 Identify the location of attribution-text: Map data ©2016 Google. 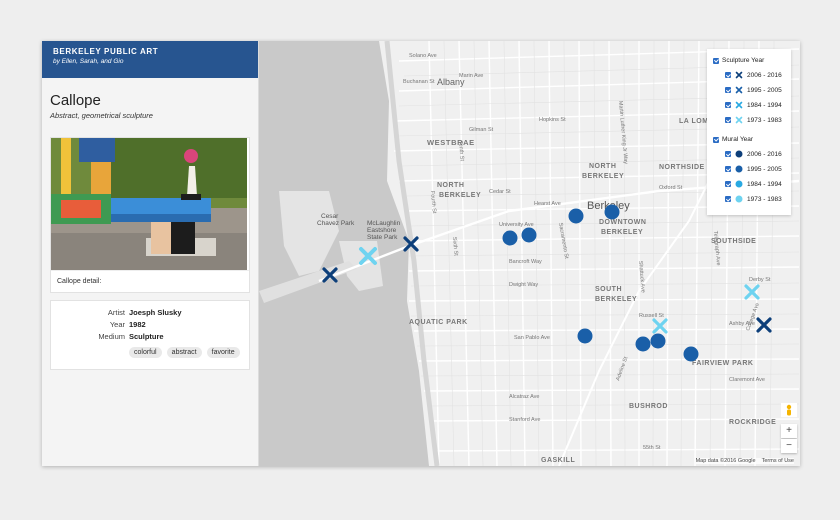
(725, 461).